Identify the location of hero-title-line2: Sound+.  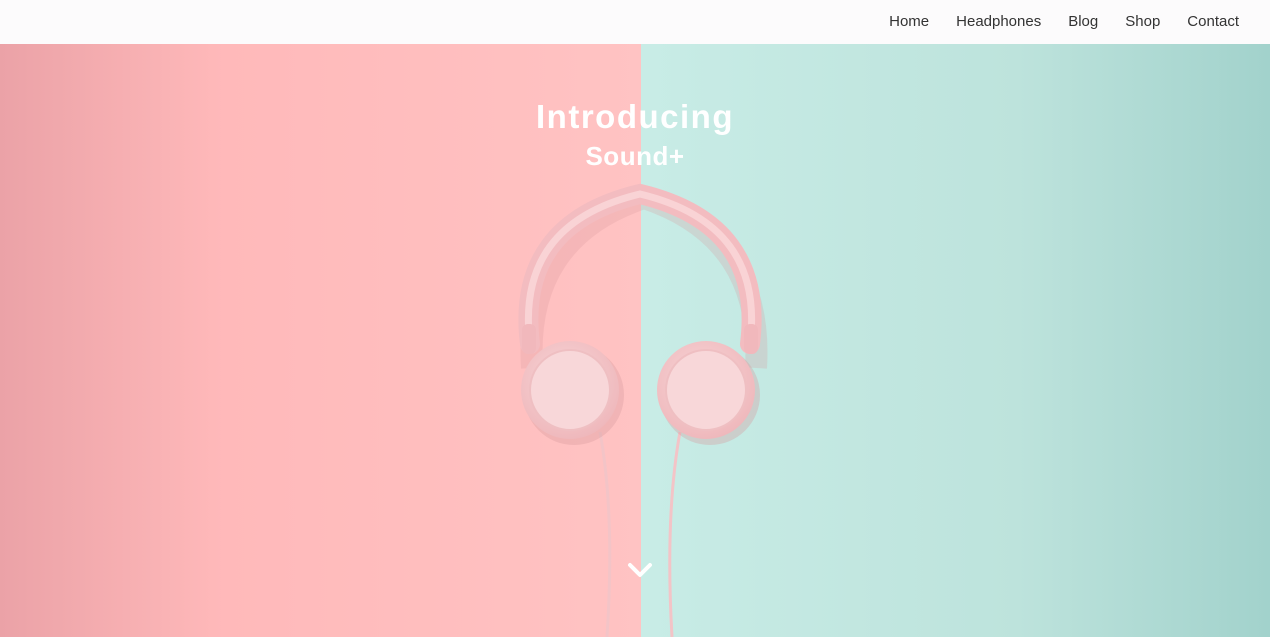
(635, 156).